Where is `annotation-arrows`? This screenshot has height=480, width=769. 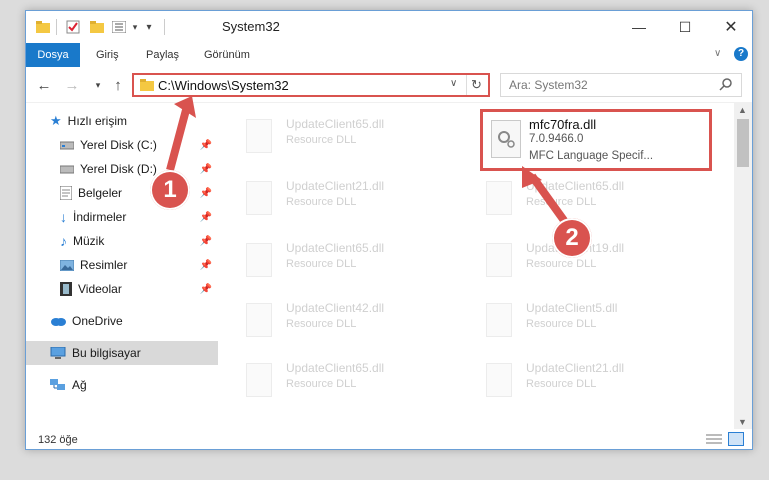
annotation-arrows is located at coordinates (369, 162).